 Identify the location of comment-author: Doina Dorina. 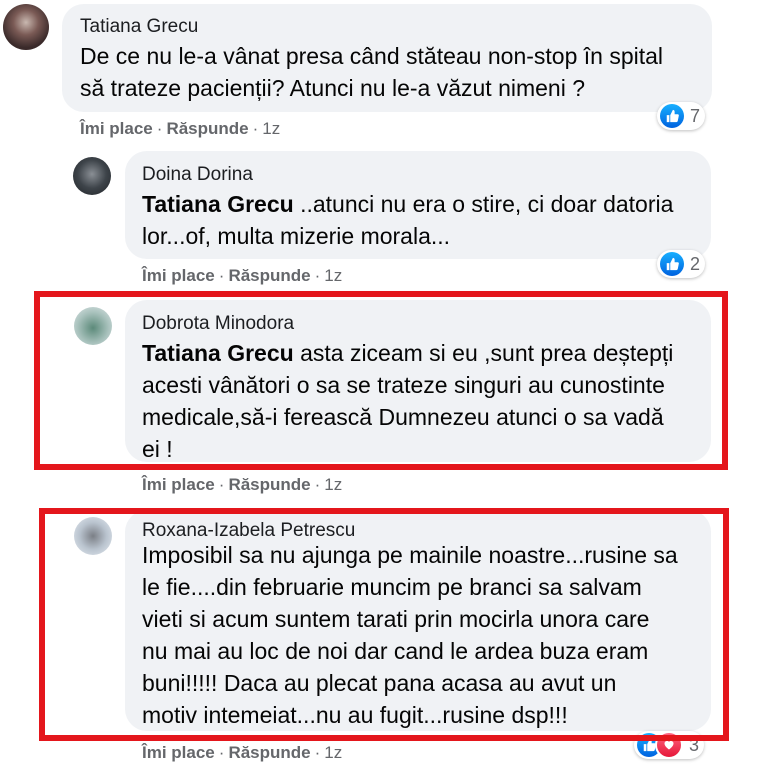
(197, 175).